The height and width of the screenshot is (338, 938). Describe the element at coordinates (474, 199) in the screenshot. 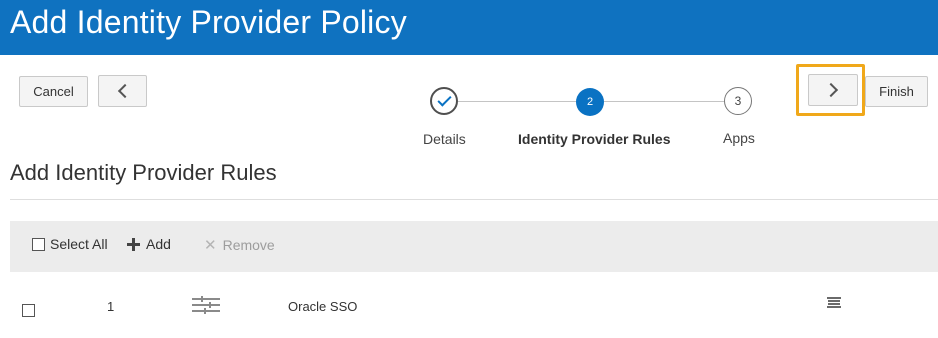

I see `section-divider` at that location.